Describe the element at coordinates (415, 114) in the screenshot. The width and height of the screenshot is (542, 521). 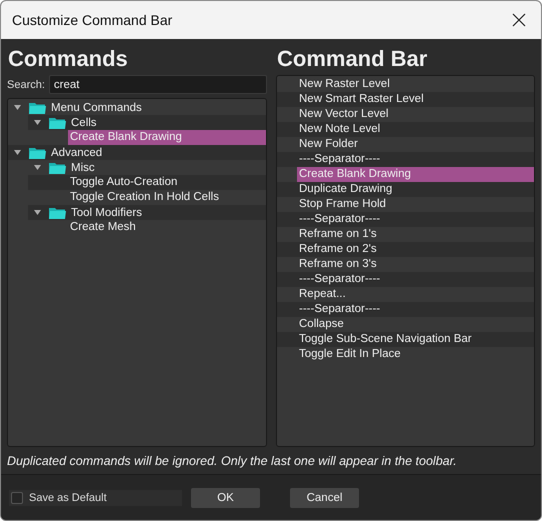
I see `command-bar-item: New Vector Level` at that location.